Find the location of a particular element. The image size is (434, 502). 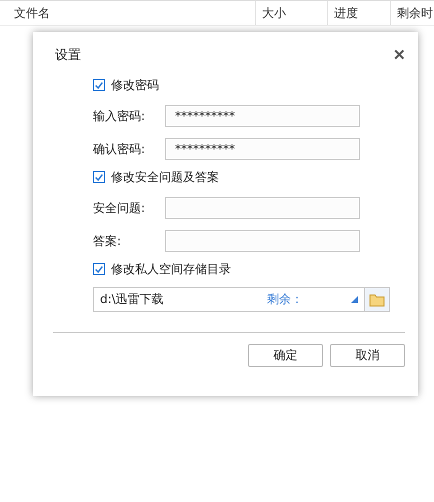

field-label: 答案: is located at coordinates (107, 241).